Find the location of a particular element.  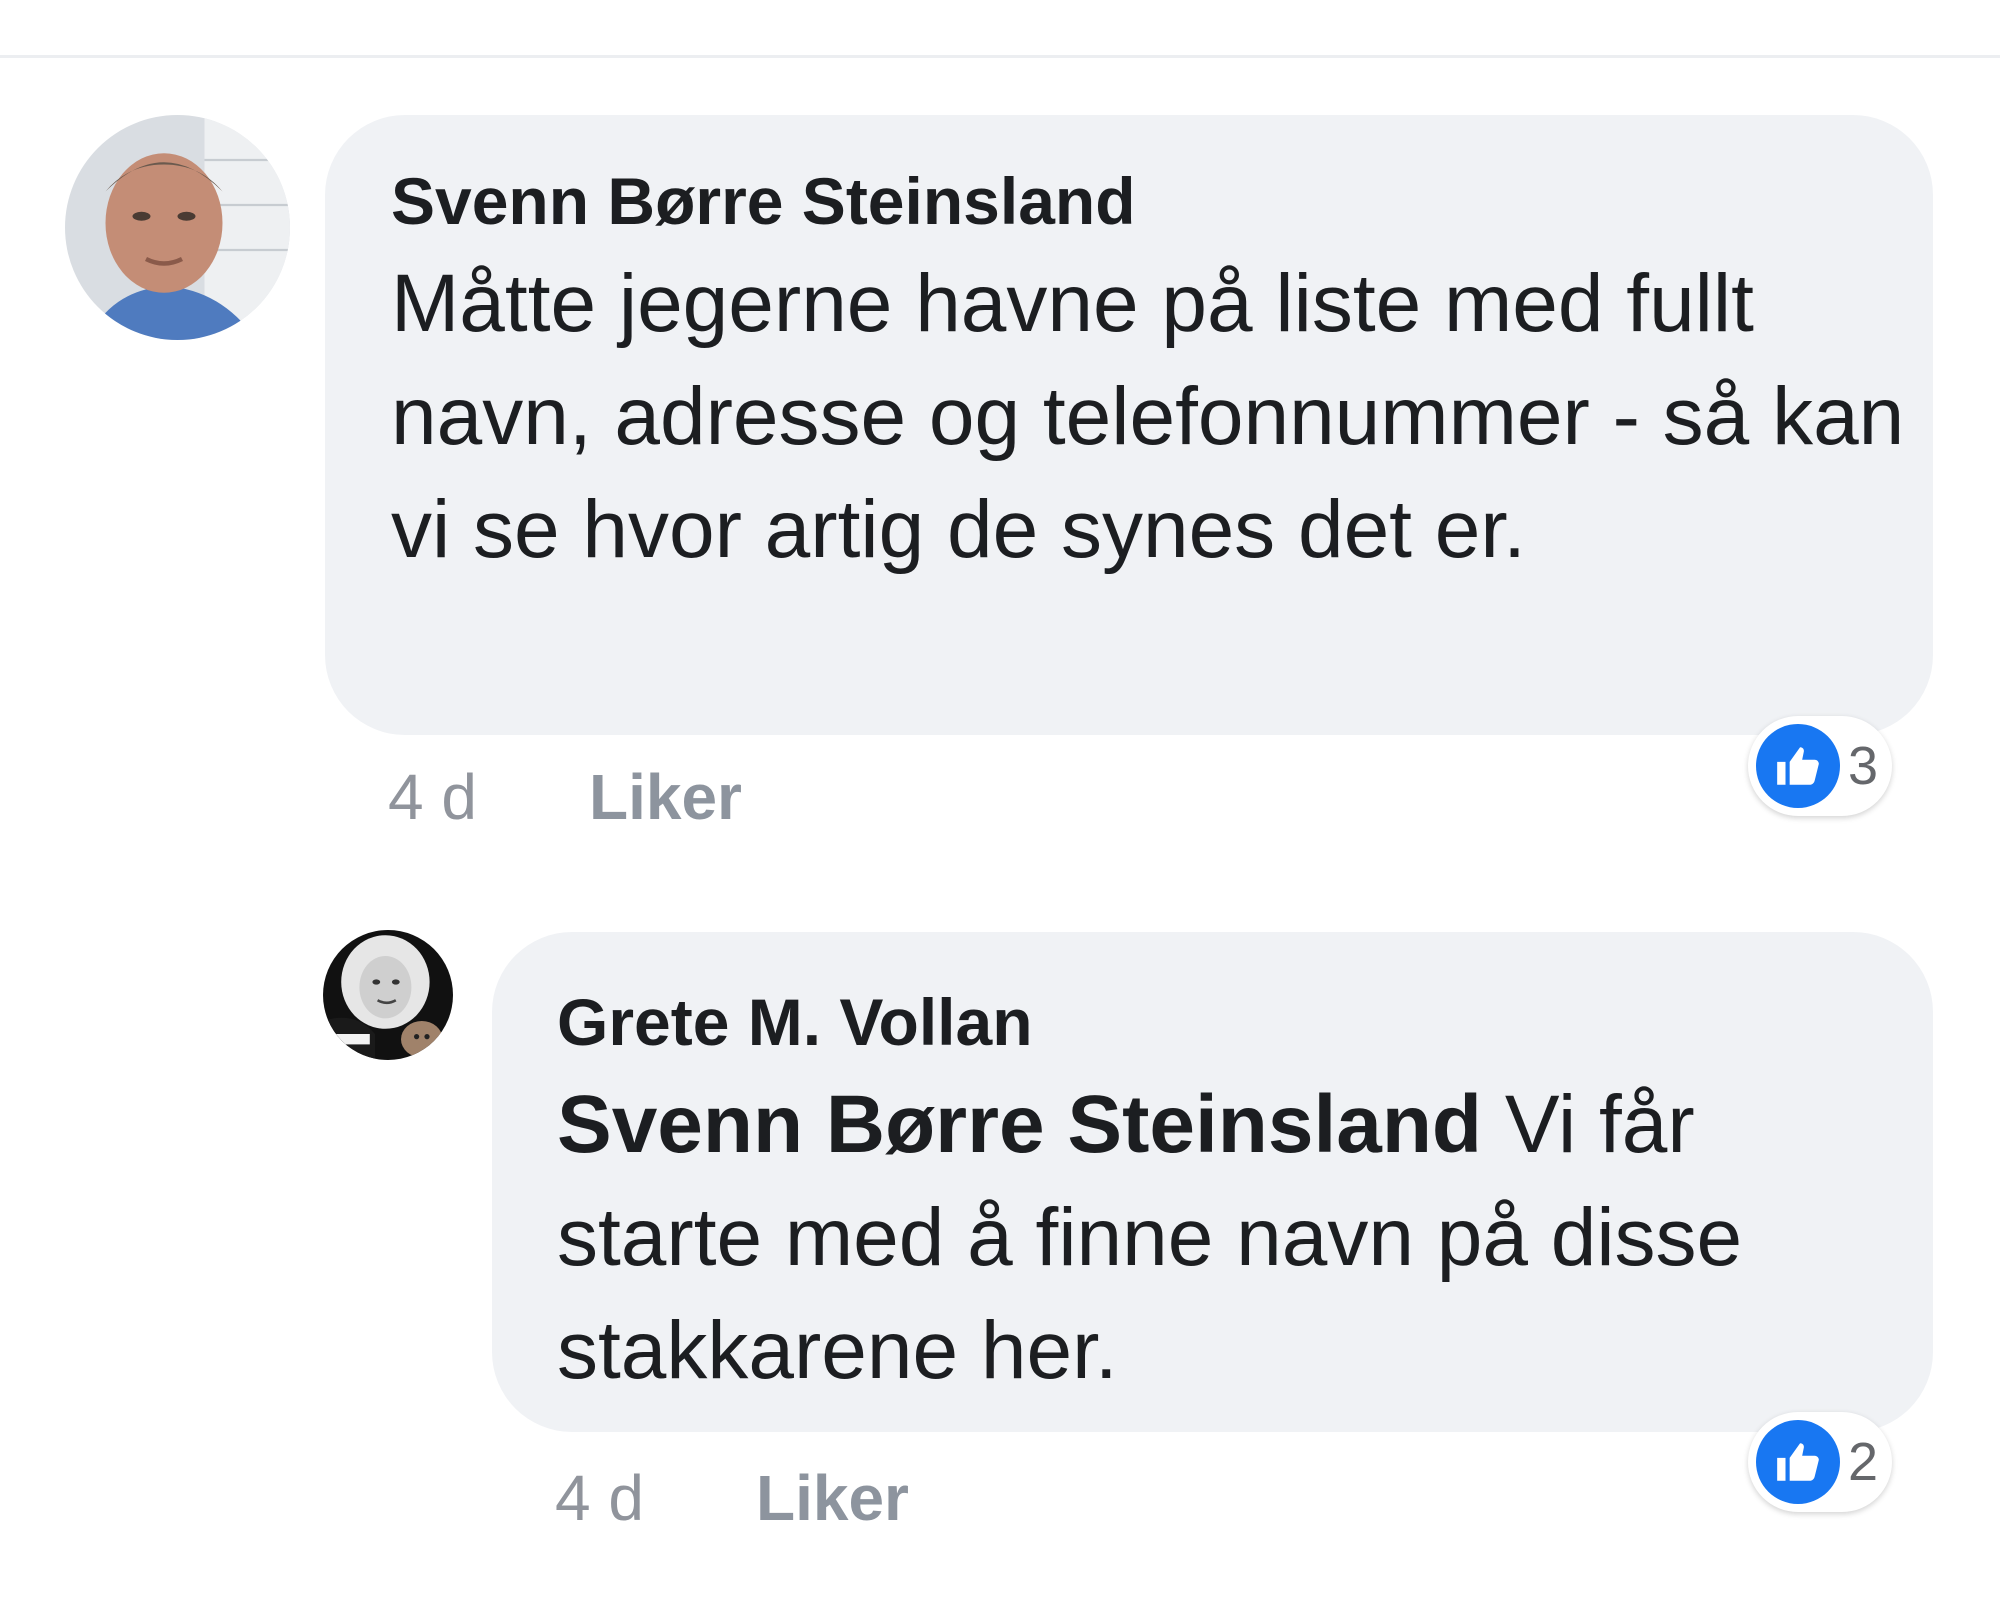

top-divider is located at coordinates (1000, 56).